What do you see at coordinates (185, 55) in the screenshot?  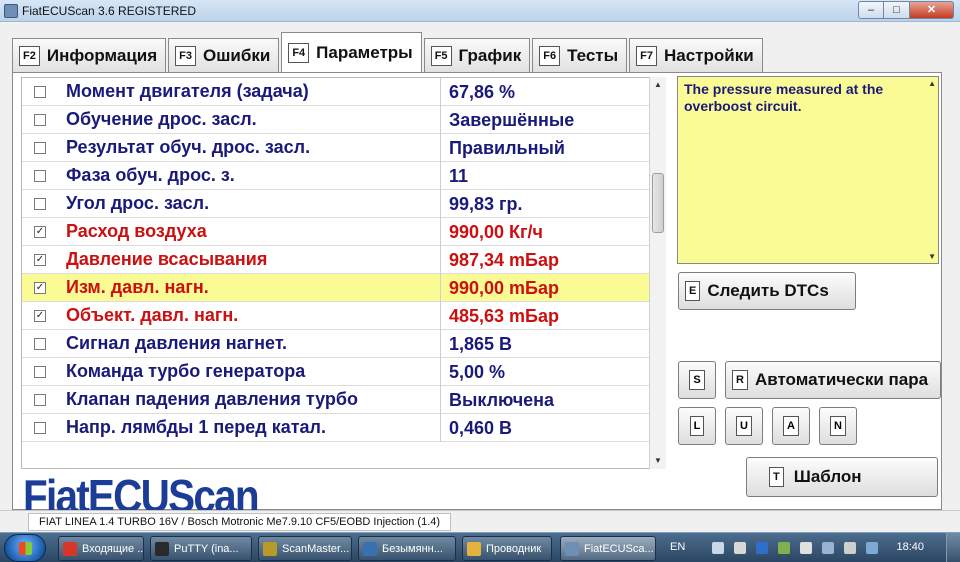 I see `fkey-badge: F3` at bounding box center [185, 55].